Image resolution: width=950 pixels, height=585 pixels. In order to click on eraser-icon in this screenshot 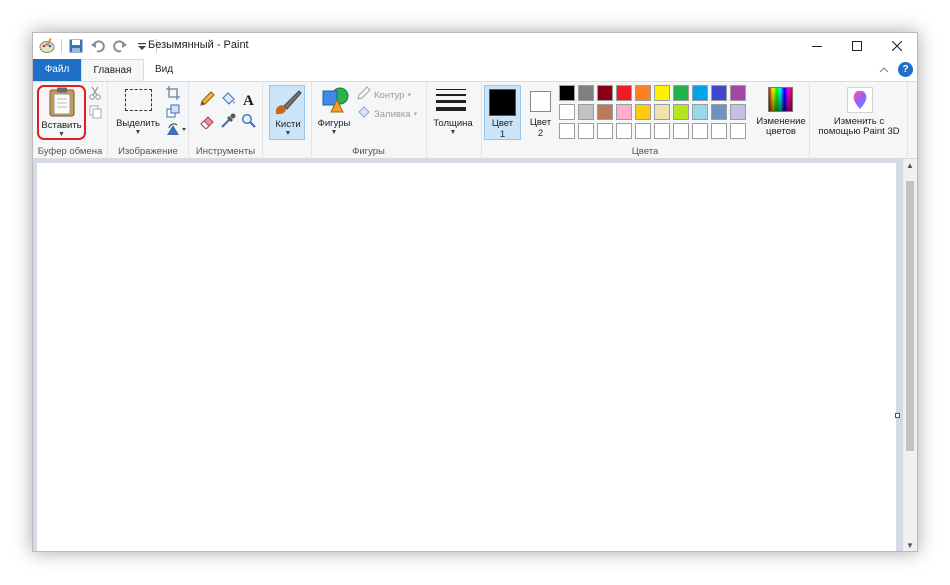, I will do `click(207, 121)`.